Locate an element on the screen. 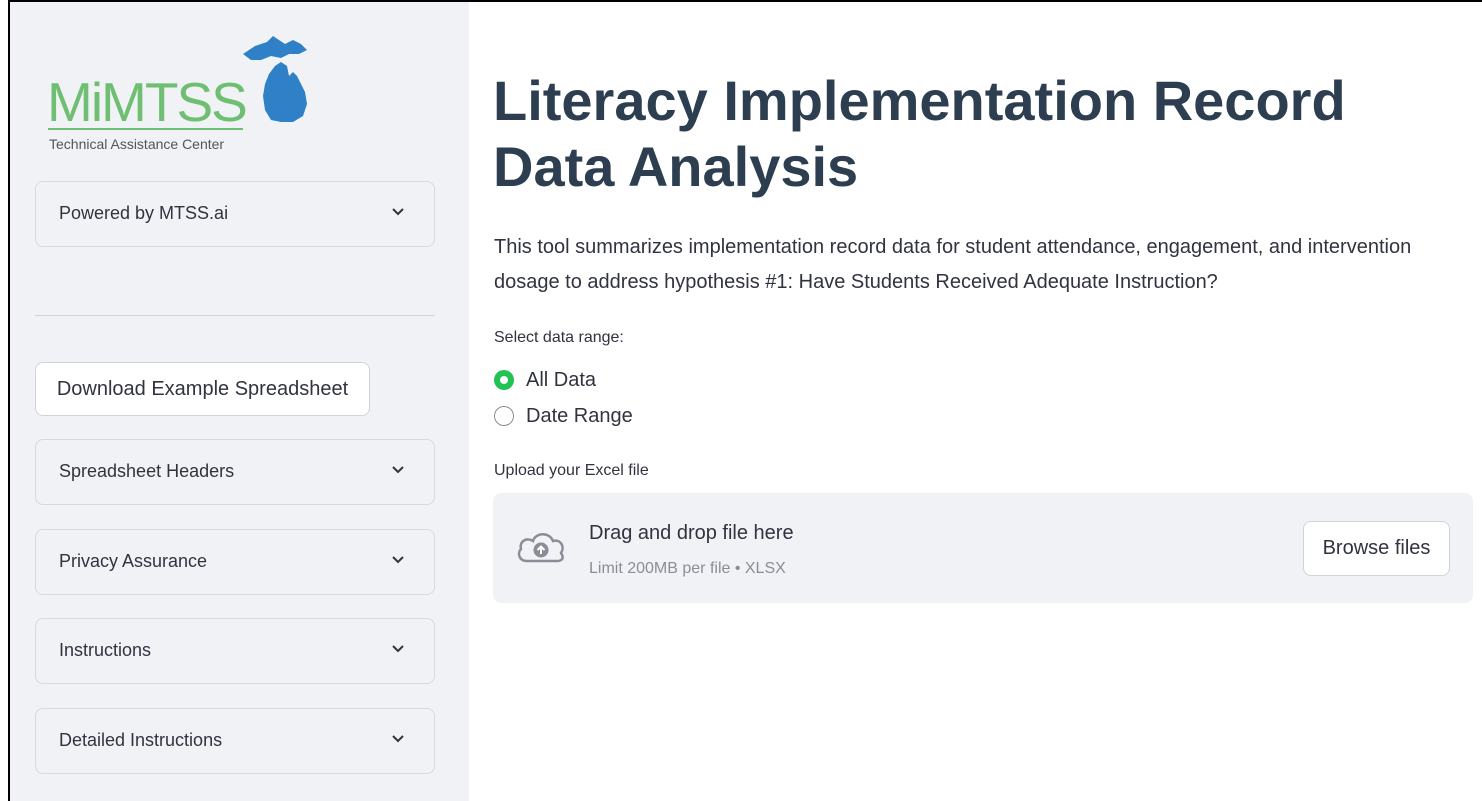 The image size is (1482, 801). radio-label: Date Range is located at coordinates (579, 415).